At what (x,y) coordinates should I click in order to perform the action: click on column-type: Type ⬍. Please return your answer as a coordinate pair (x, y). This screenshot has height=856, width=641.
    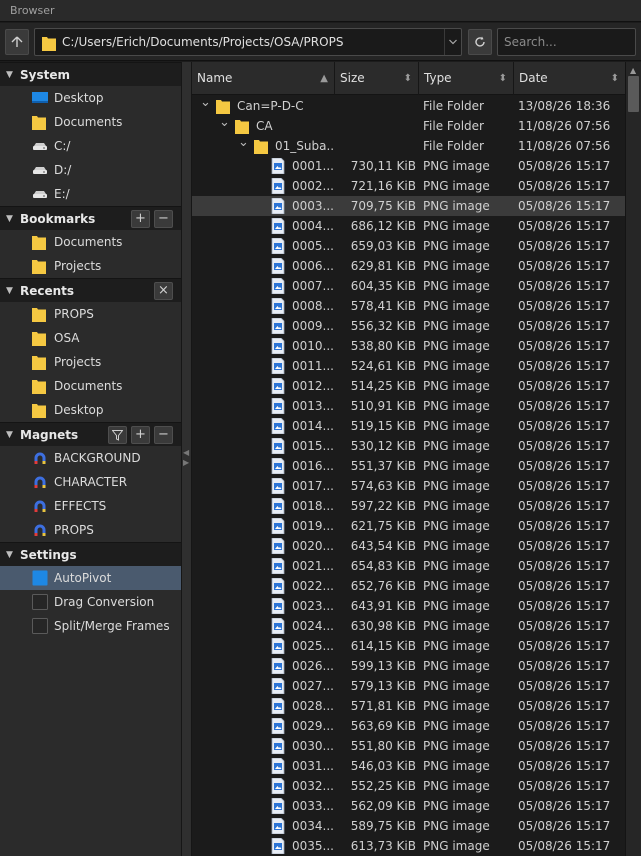
    Looking at the image, I should click on (466, 78).